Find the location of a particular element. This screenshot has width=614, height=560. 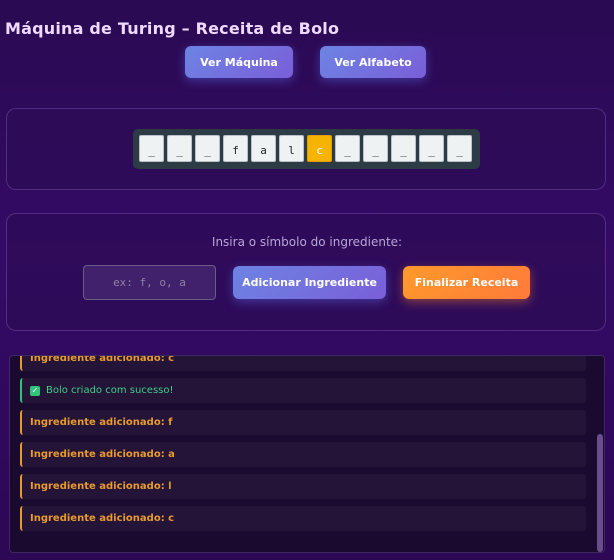

log-entry-success: ✓ Bolo criado com sucesso! is located at coordinates (303, 390).